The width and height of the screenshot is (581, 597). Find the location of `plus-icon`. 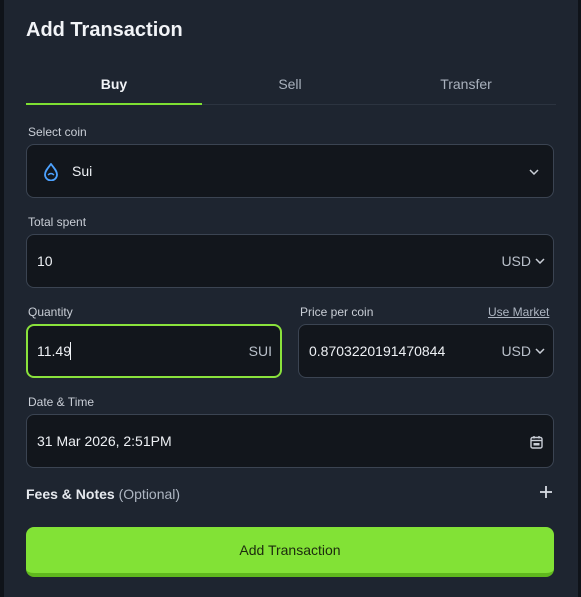

plus-icon is located at coordinates (546, 492).